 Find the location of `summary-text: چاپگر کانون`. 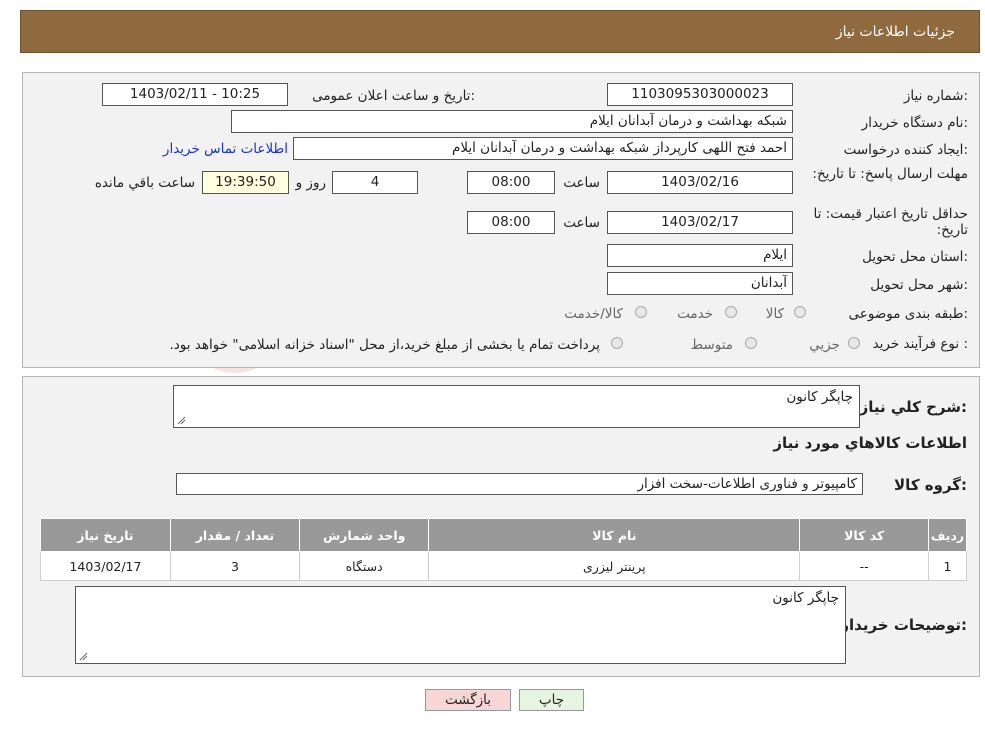

summary-text: چاپگر کانون is located at coordinates (819, 397).